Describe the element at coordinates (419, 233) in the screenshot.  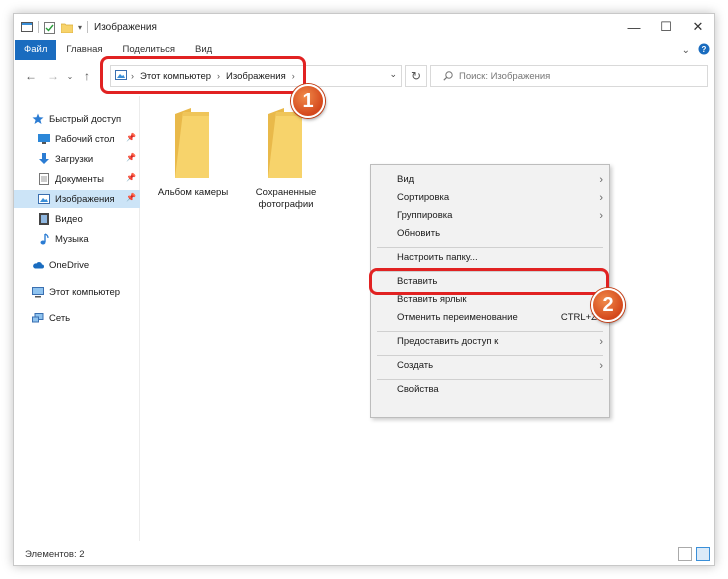
I see `menu-item-label: Обновить` at that location.